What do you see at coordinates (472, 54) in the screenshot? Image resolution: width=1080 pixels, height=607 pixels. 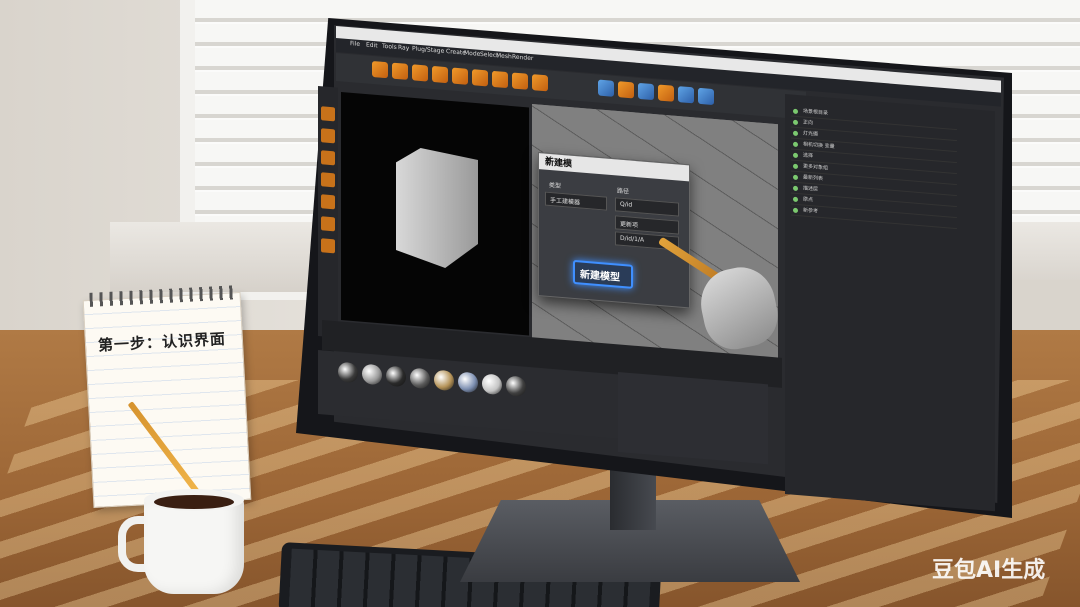 I see `menu-item: Mode` at bounding box center [472, 54].